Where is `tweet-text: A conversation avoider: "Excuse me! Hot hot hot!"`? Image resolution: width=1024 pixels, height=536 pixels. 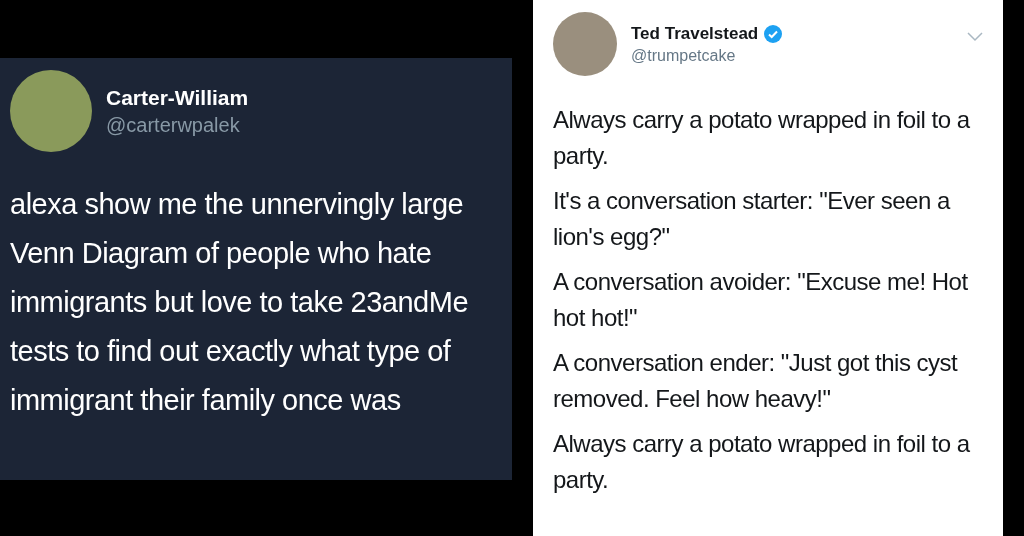
tweet-text: A conversation avoider: "Excuse me! Hot hot hot!" is located at coordinates (761, 300).